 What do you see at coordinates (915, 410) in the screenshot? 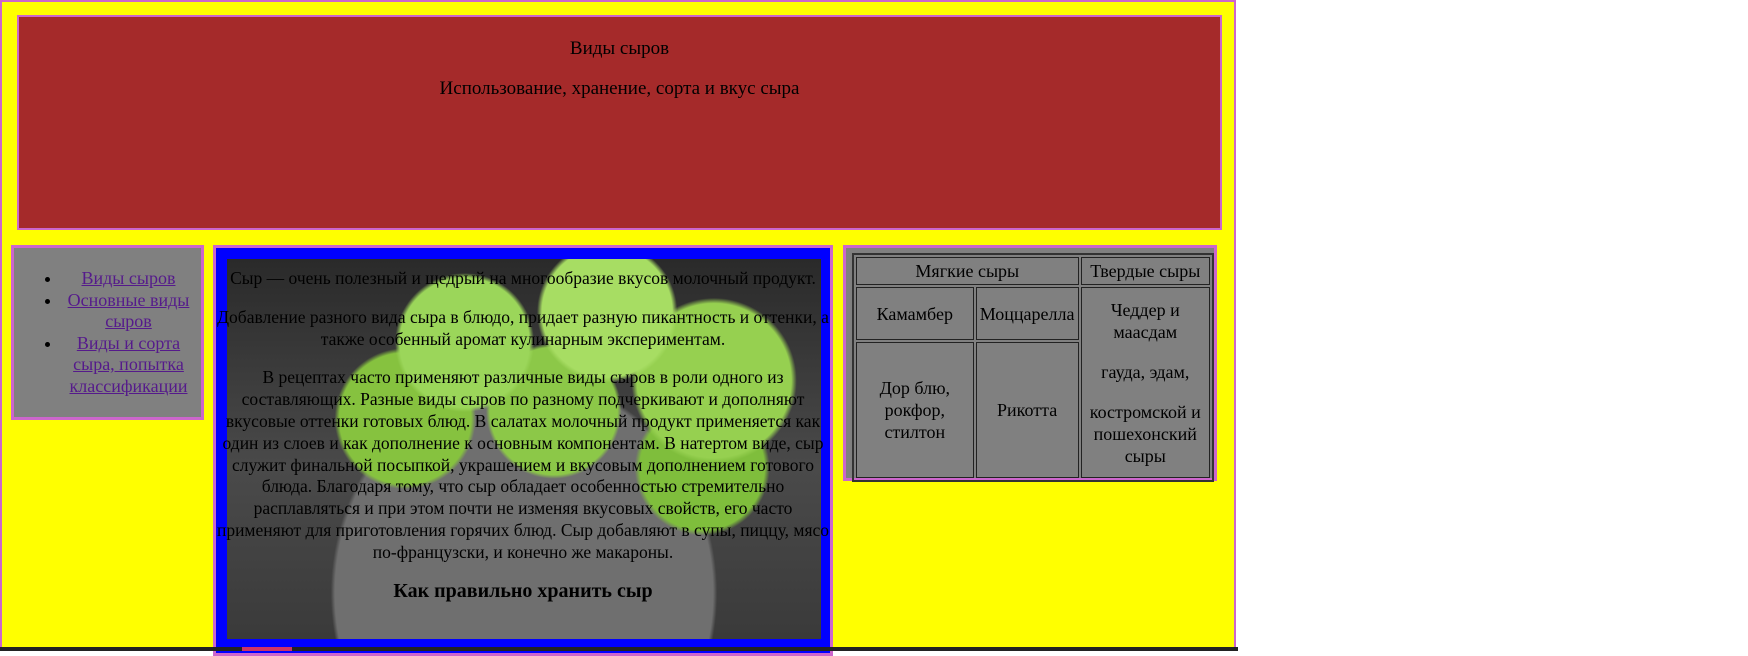
I see `cell-blue-cheeses: Дор блю, рокфор, стилтон` at bounding box center [915, 410].